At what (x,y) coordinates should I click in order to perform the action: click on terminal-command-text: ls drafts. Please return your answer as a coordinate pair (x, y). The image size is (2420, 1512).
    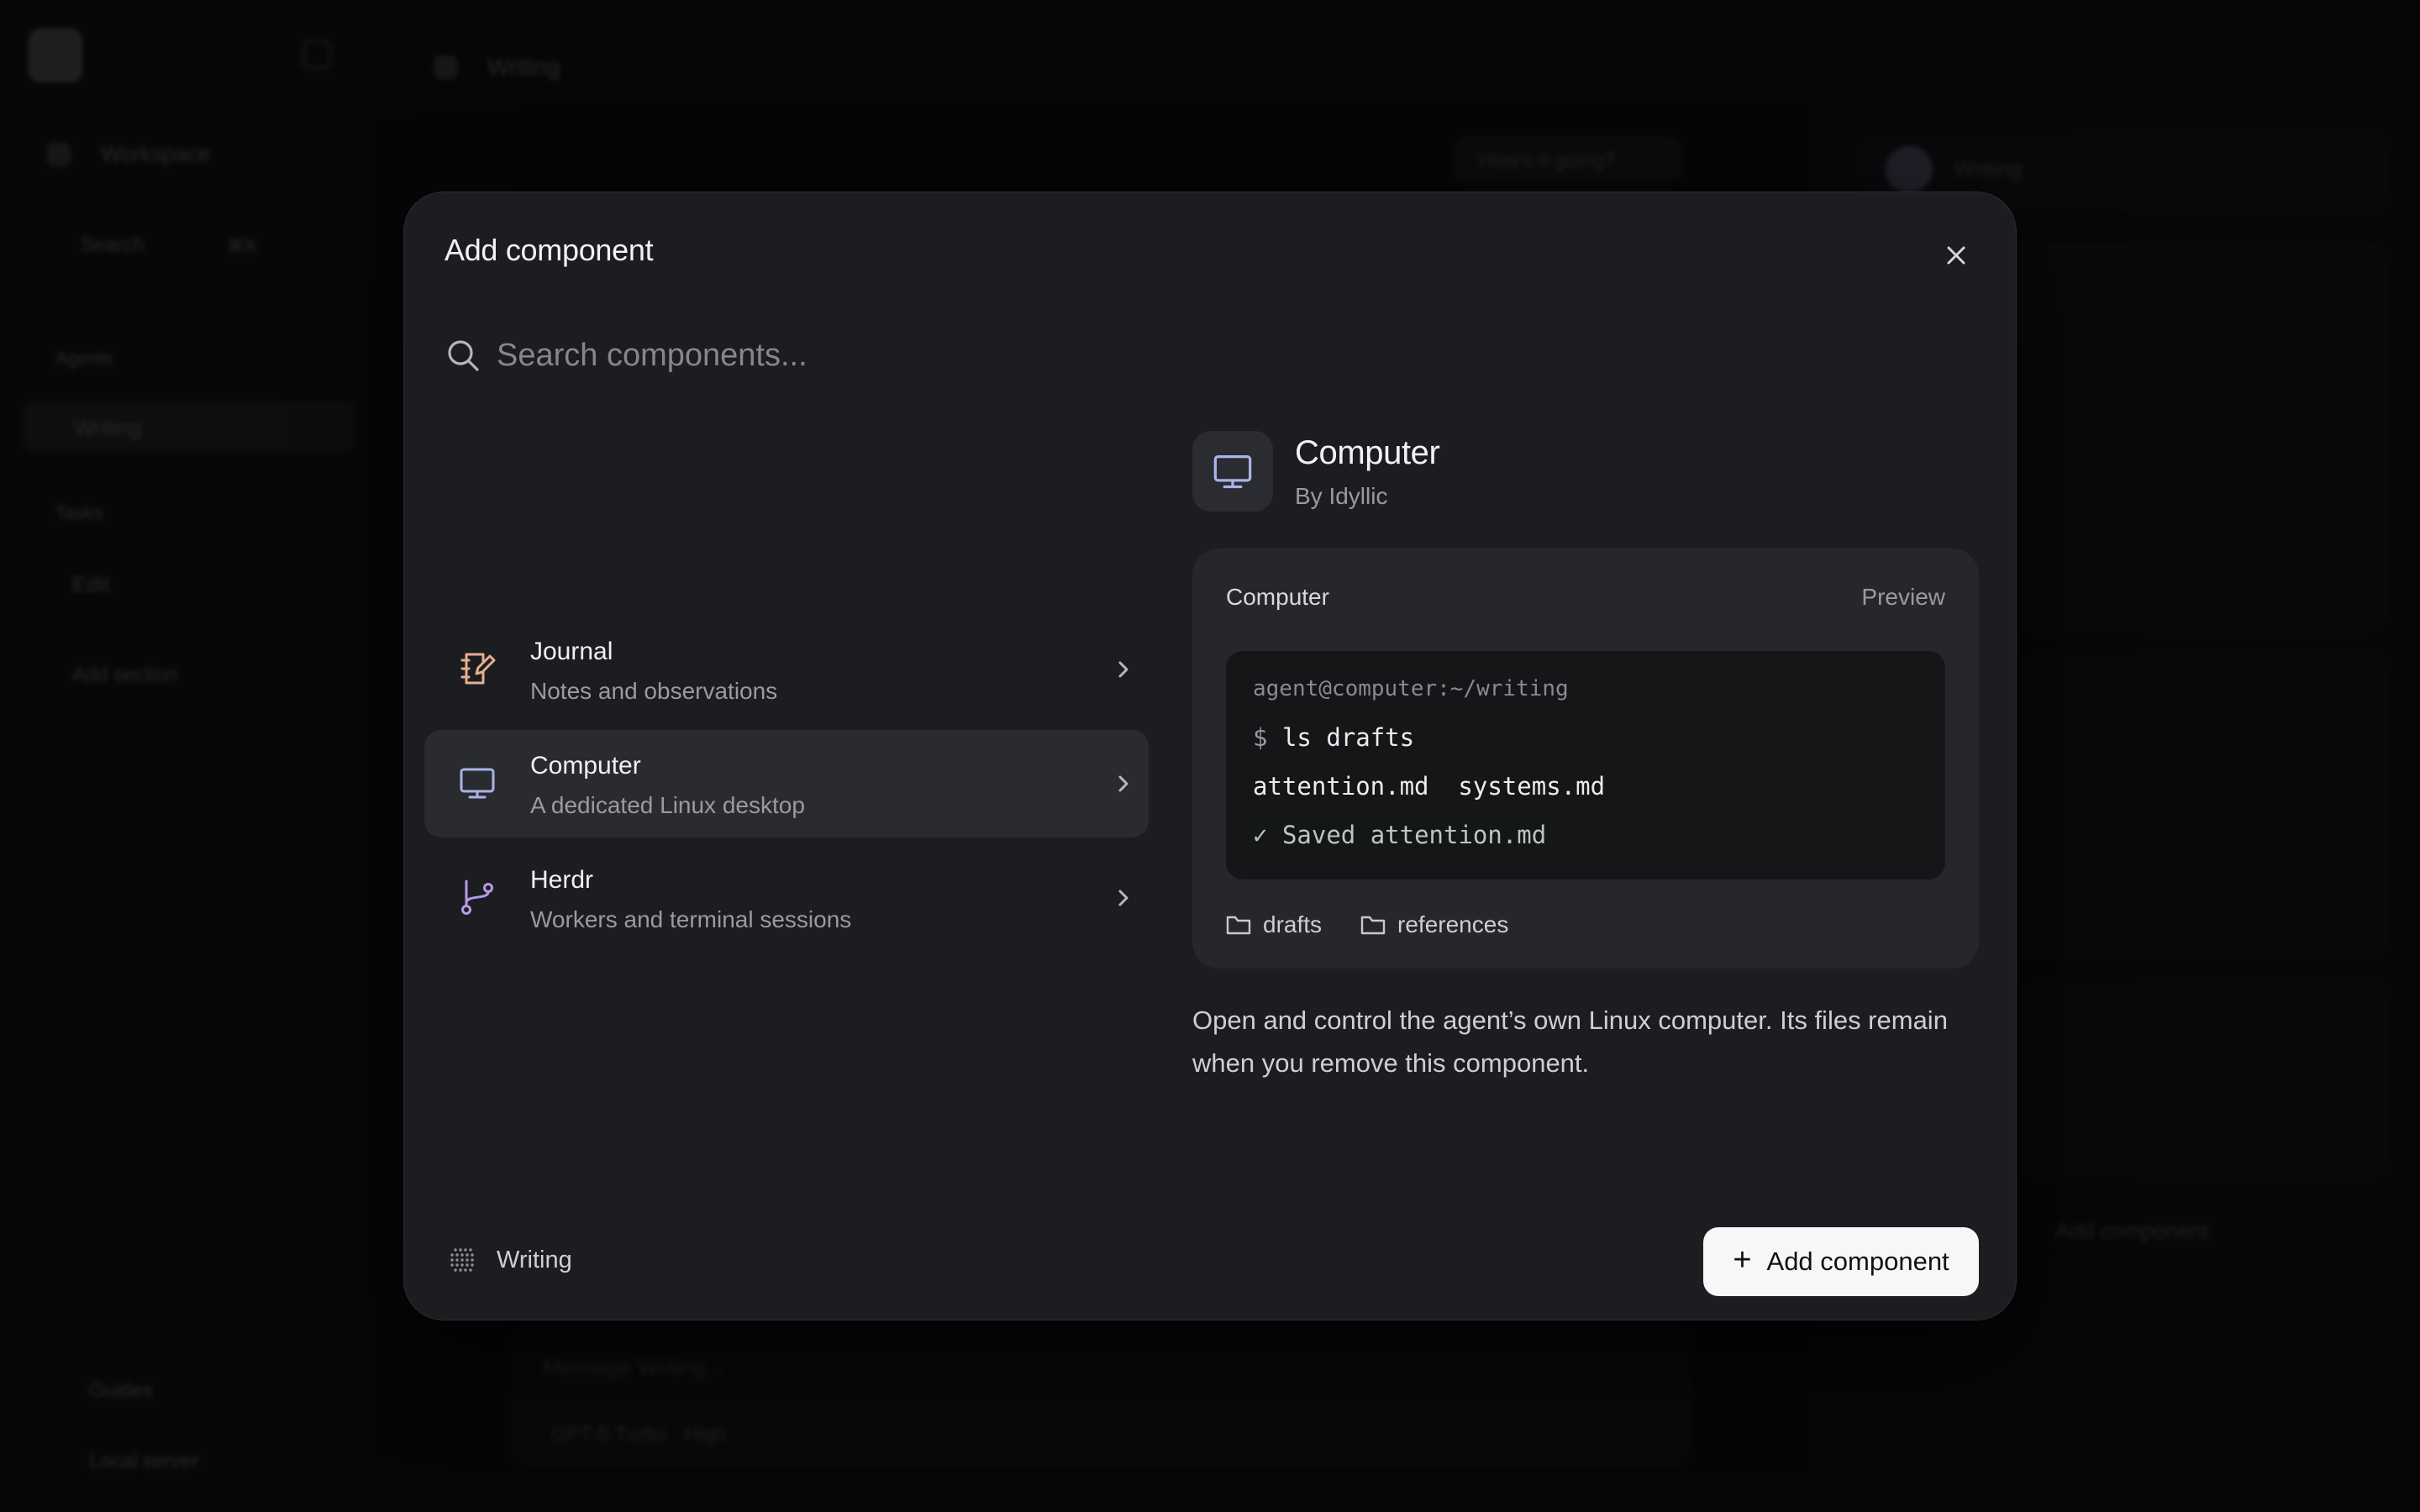
    Looking at the image, I should click on (1348, 737).